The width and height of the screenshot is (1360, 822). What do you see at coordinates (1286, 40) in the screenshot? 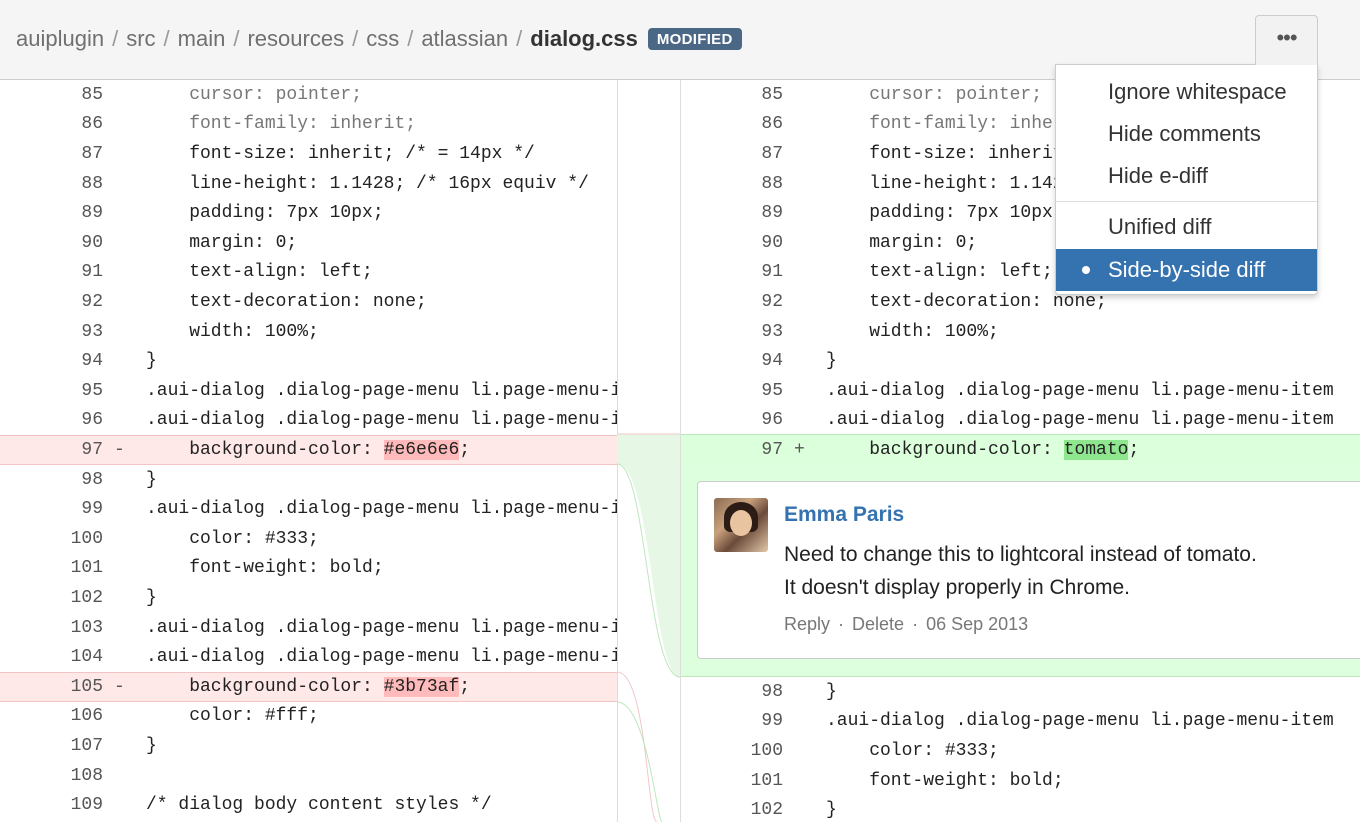
I see `more-actions-button: •••` at bounding box center [1286, 40].